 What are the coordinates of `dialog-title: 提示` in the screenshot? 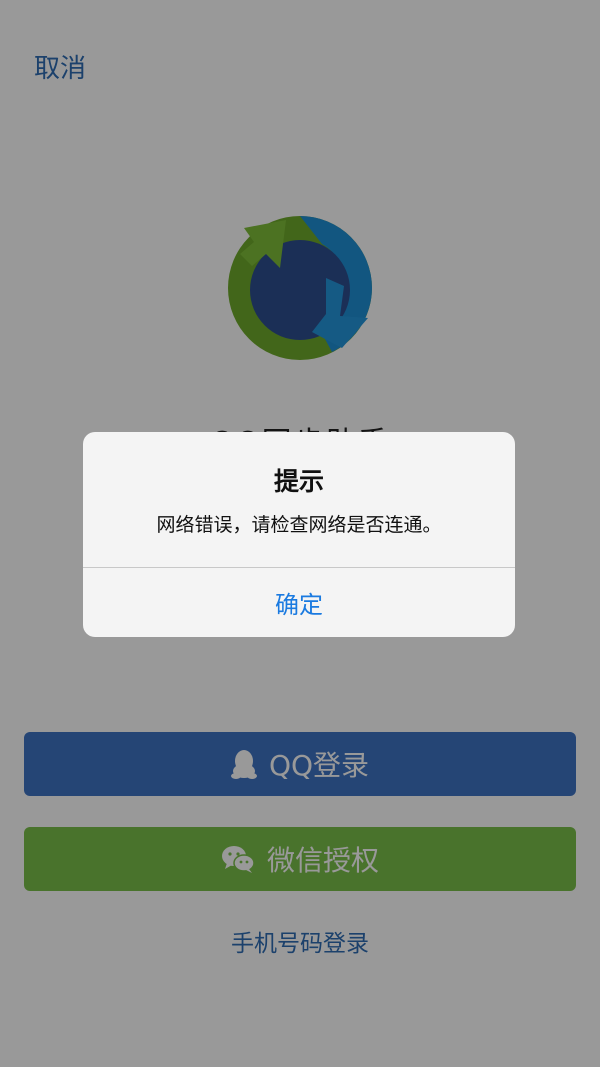 It's located at (298, 481).